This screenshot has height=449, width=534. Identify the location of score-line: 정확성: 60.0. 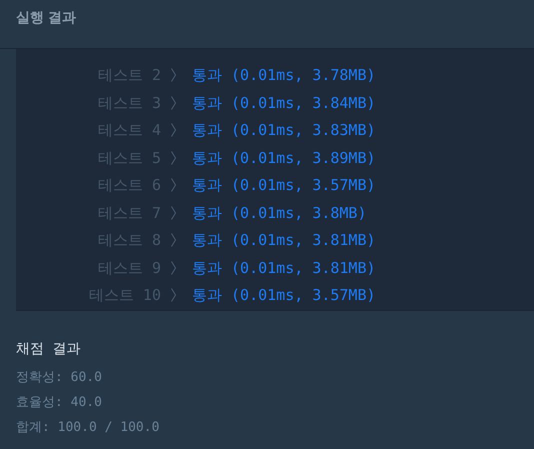
(59, 378).